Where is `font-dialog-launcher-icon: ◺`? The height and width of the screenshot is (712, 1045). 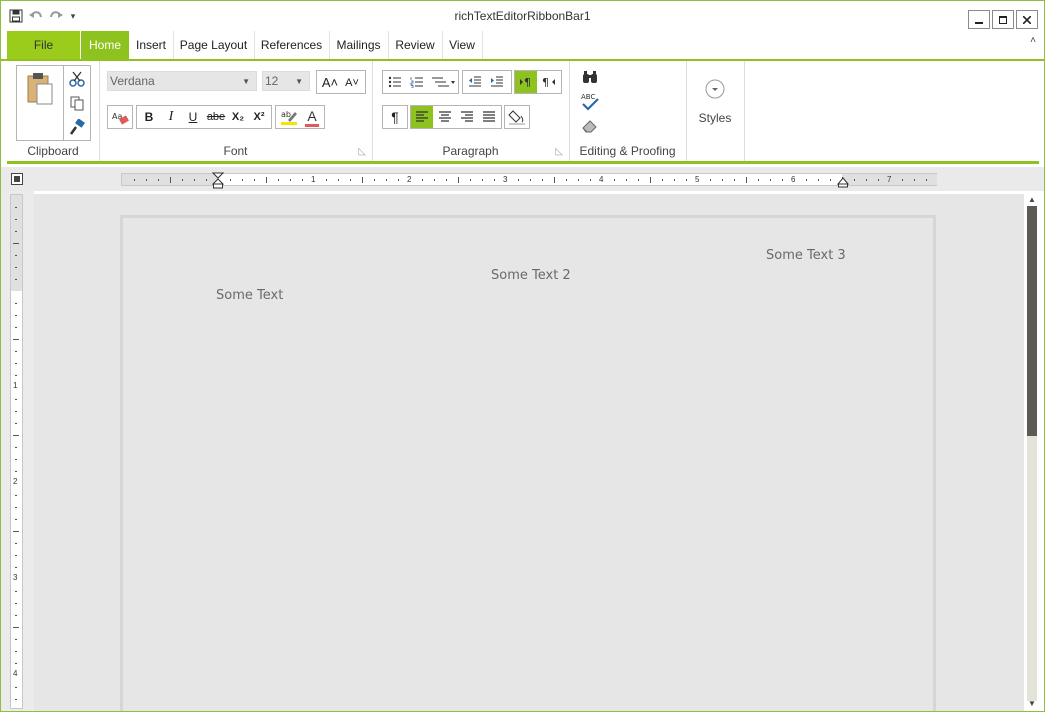 font-dialog-launcher-icon: ◺ is located at coordinates (362, 151).